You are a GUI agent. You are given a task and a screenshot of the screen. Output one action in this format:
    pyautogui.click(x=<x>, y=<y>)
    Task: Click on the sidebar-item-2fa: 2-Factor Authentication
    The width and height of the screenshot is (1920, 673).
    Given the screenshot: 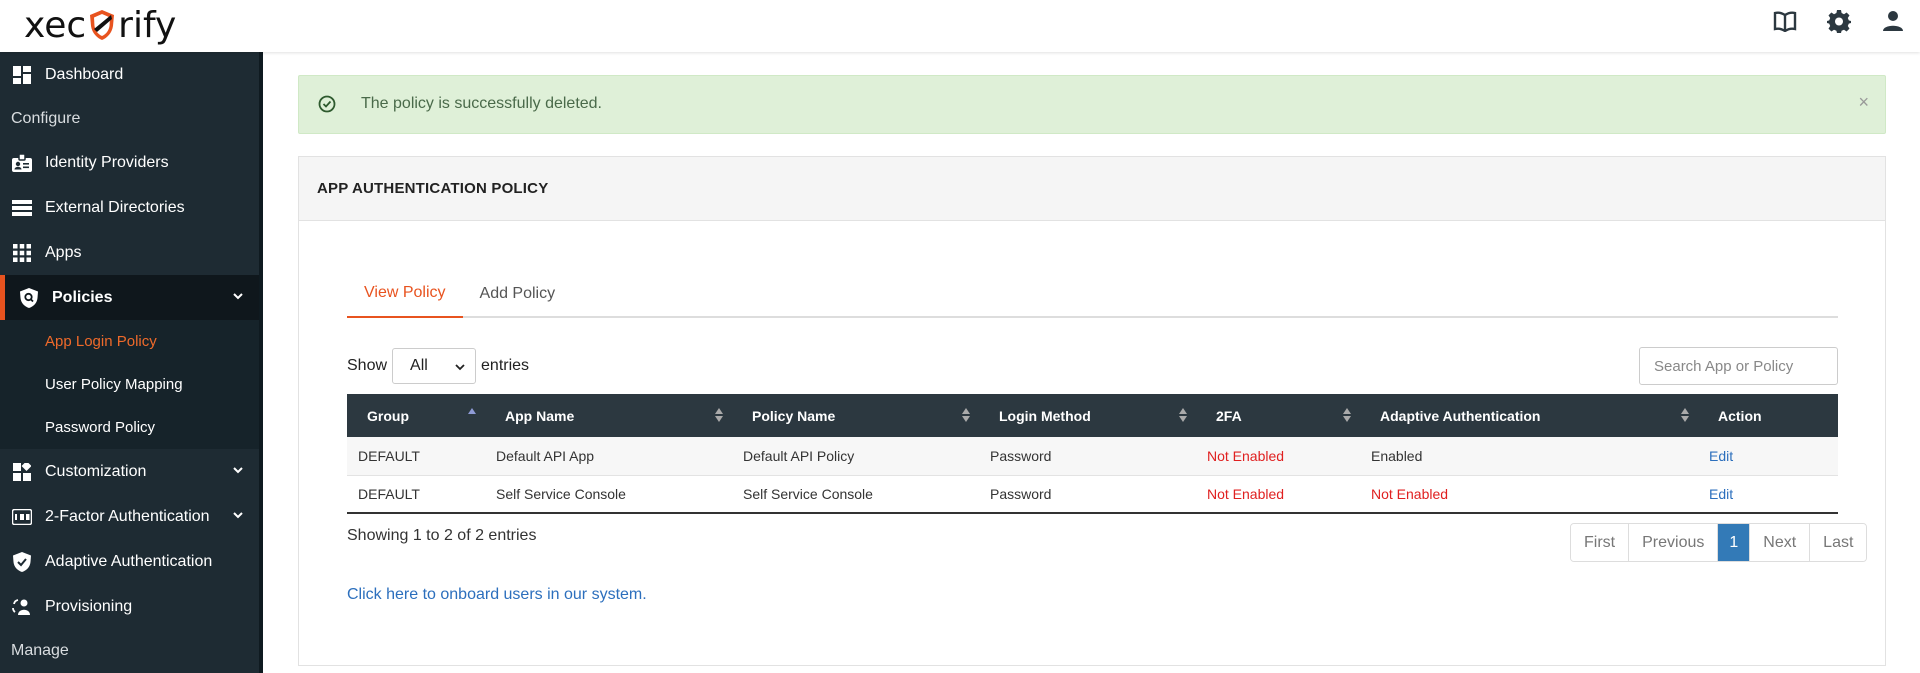 What is the action you would take?
    pyautogui.click(x=129, y=516)
    